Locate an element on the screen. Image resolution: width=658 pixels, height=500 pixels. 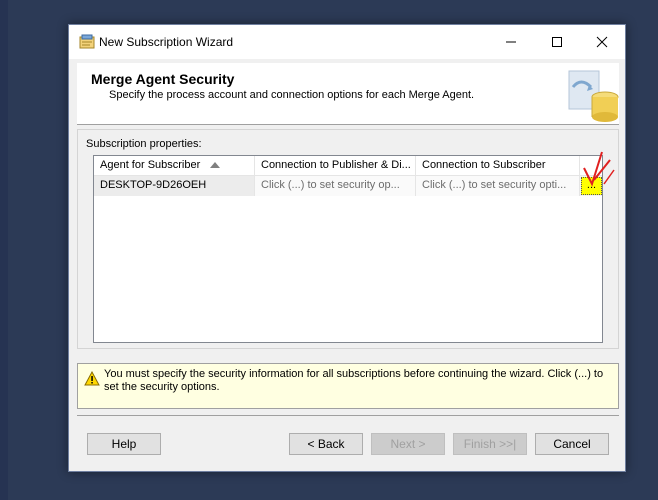
window-title: New Subscription Wizard is located at coordinates (166, 42).